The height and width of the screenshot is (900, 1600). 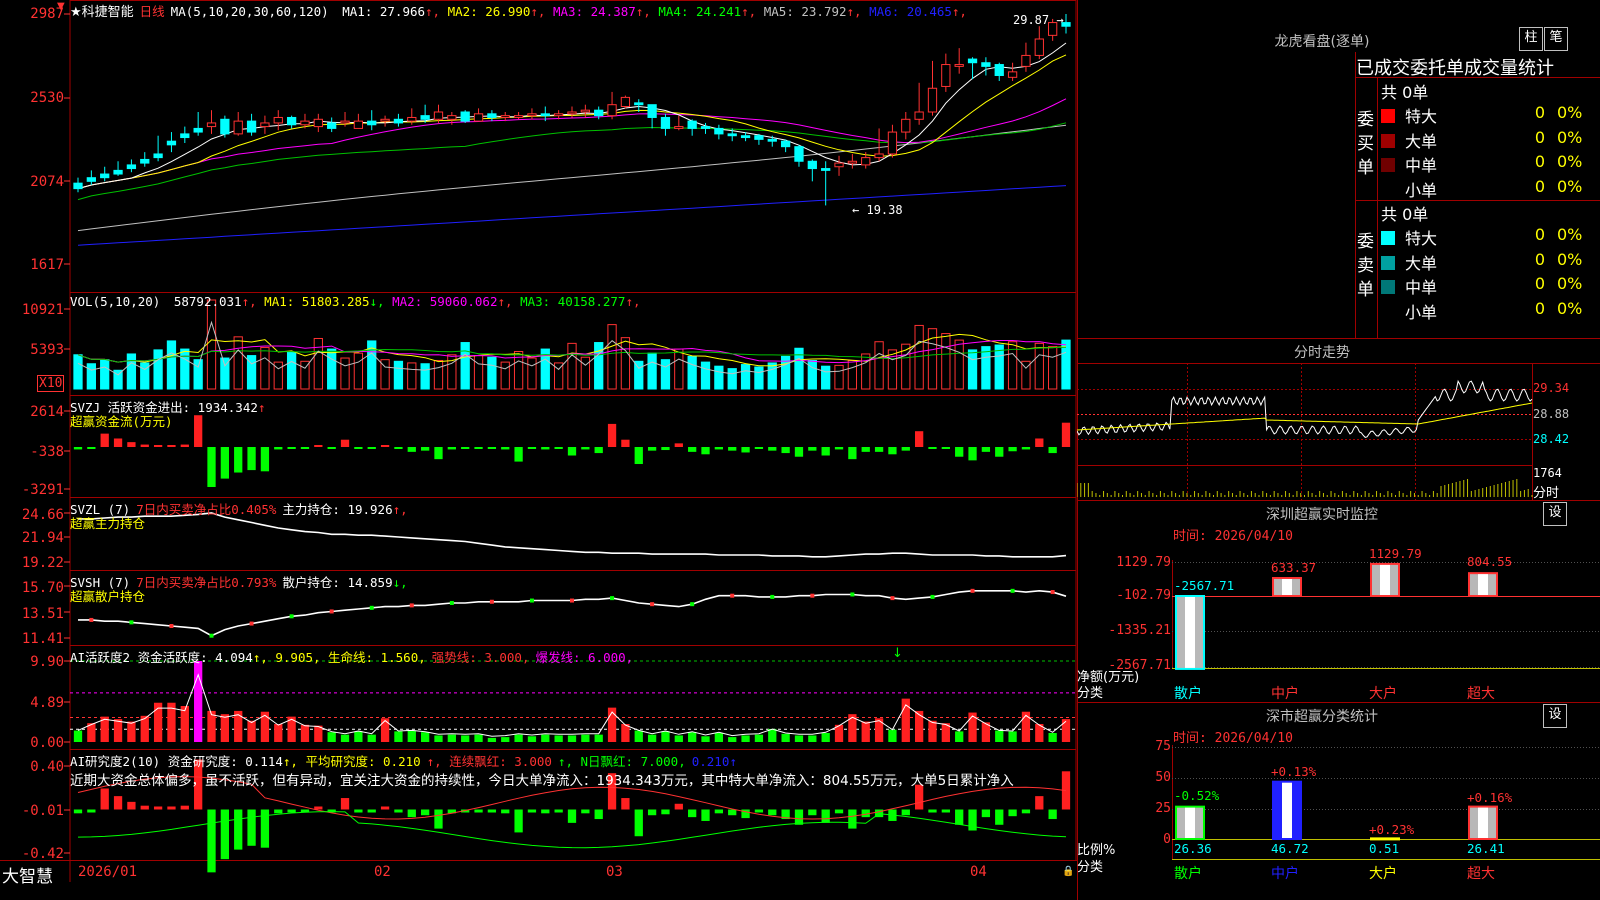 I want to click on svsh-line, so click(x=572, y=613).